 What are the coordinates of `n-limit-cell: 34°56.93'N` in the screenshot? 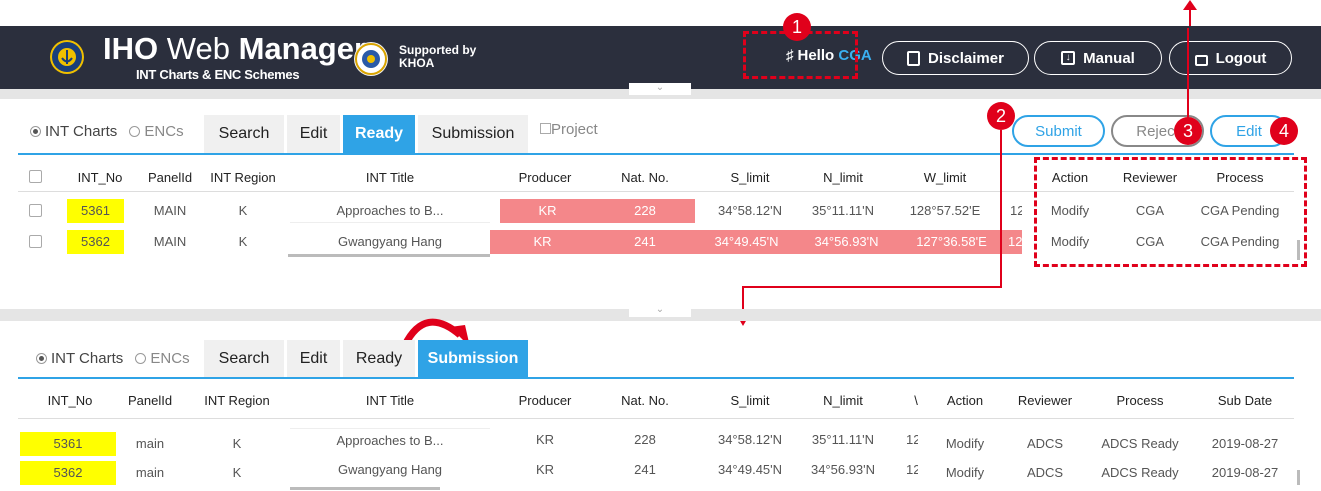 It's located at (846, 242).